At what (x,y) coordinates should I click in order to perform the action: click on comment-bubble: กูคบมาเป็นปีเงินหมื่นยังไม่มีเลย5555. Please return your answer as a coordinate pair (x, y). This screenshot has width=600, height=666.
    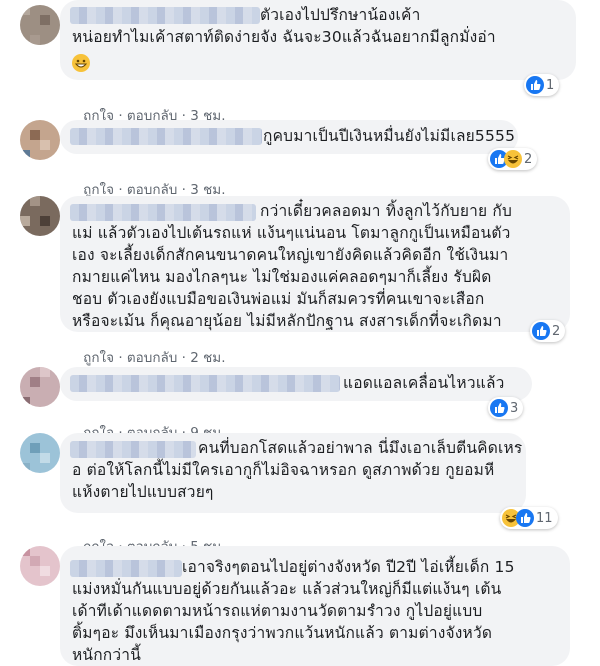
    Looking at the image, I should click on (289, 137).